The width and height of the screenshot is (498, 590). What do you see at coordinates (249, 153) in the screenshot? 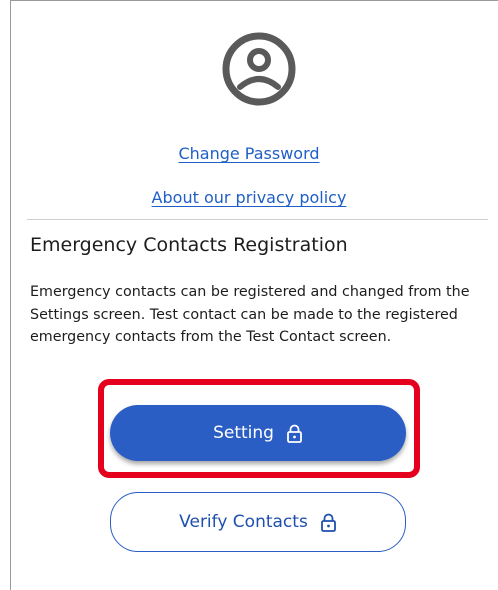
I see `change-password-link: Change Password` at bounding box center [249, 153].